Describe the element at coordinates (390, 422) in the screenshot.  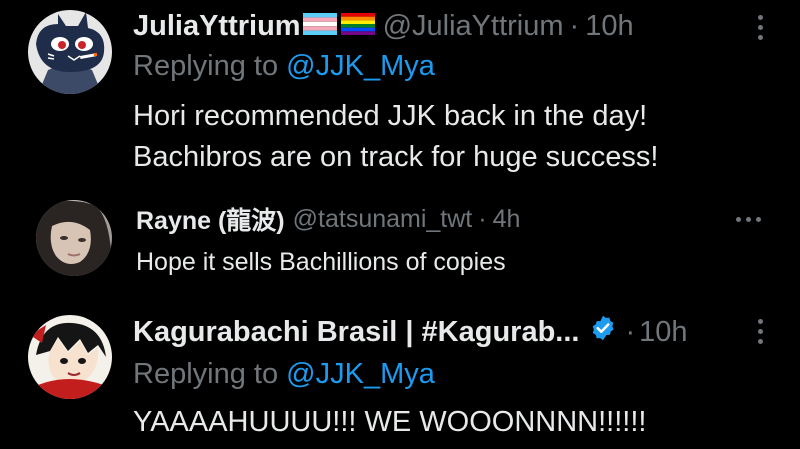
I see `reply-text: YAAAAHUUUU!!! WE WOOONNNN!!!!!!` at that location.